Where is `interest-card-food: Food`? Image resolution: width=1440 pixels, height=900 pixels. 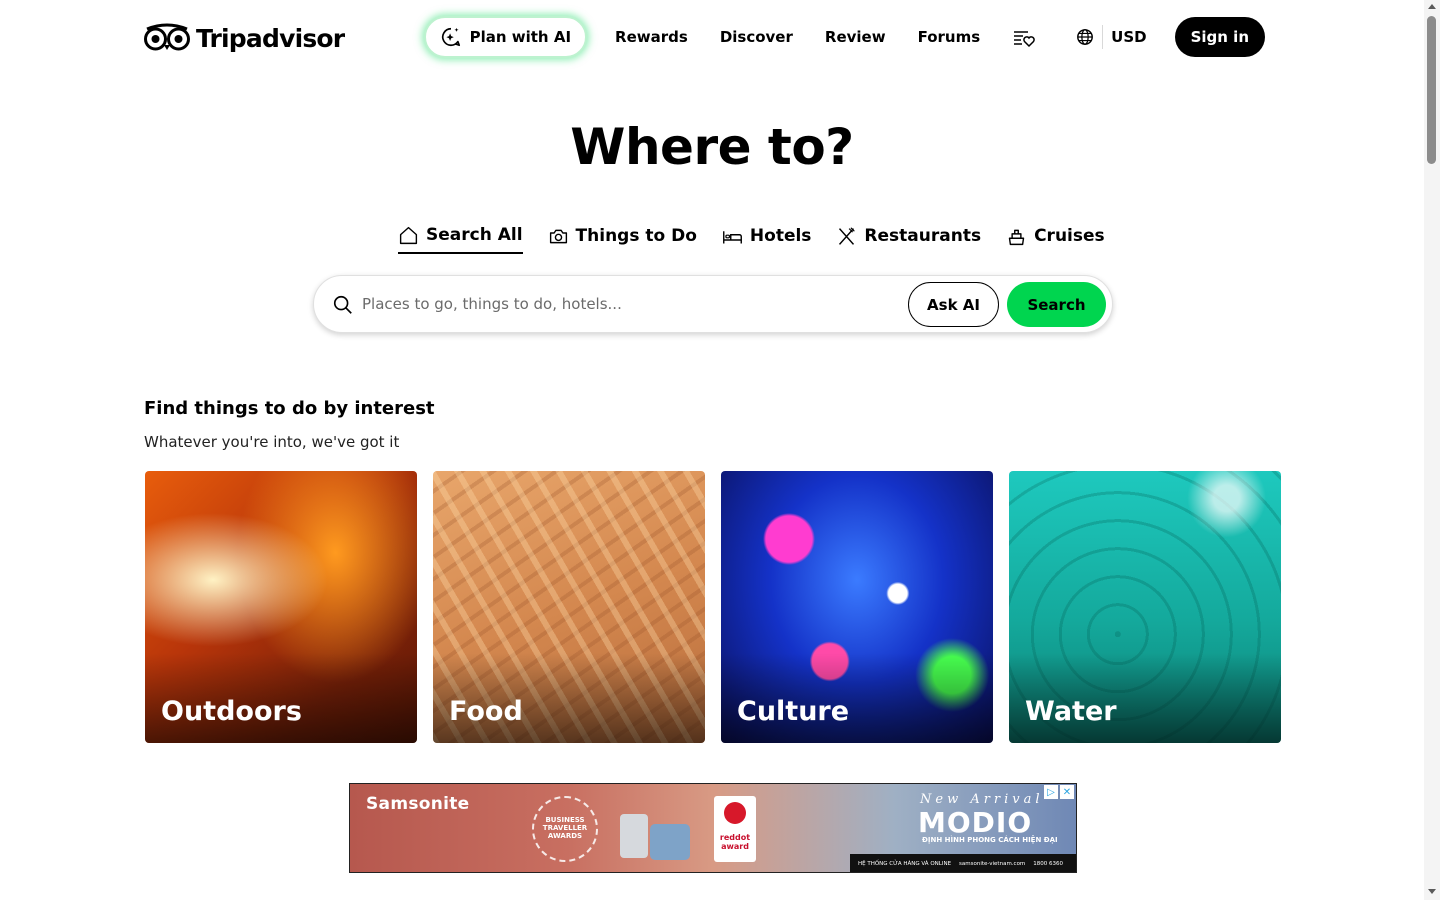 interest-card-food: Food is located at coordinates (569, 607).